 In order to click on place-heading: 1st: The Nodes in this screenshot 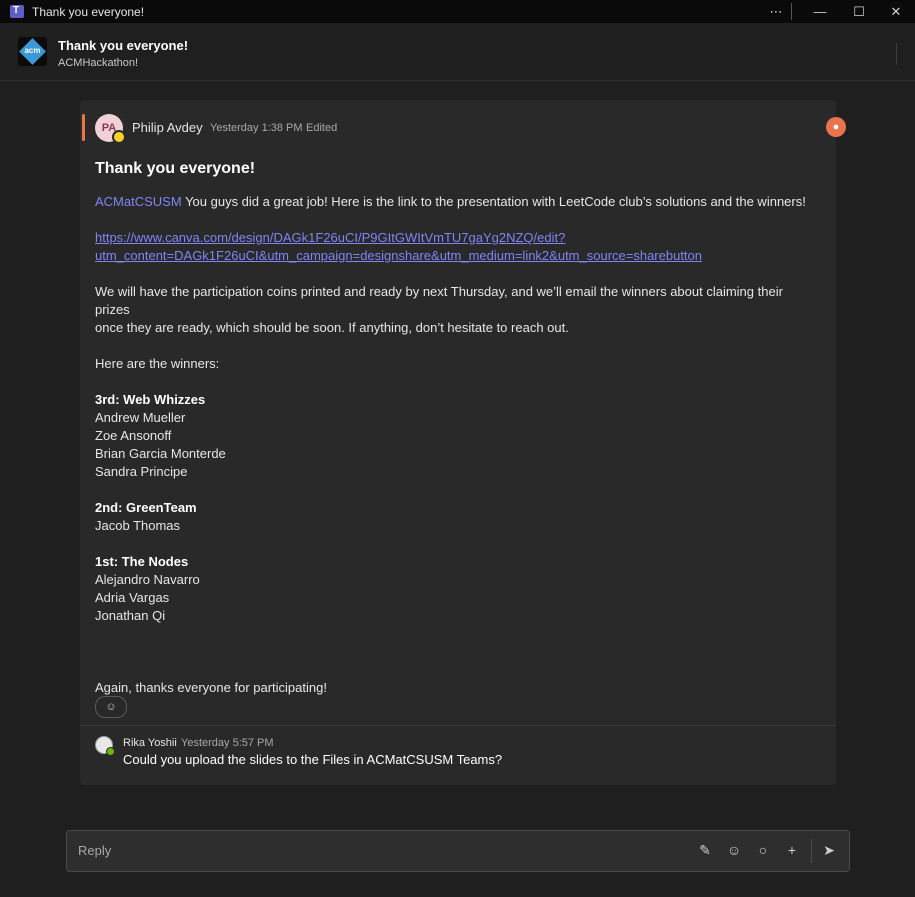, I will do `click(142, 561)`.